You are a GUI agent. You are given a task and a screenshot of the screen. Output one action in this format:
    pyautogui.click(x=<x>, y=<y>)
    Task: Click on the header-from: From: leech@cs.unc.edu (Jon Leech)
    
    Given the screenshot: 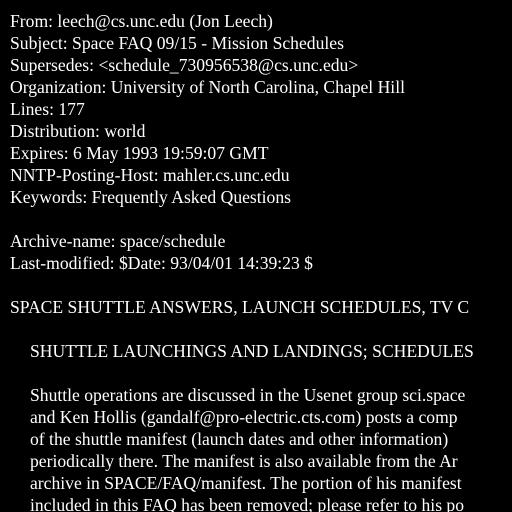 What is the action you would take?
    pyautogui.click(x=141, y=21)
    